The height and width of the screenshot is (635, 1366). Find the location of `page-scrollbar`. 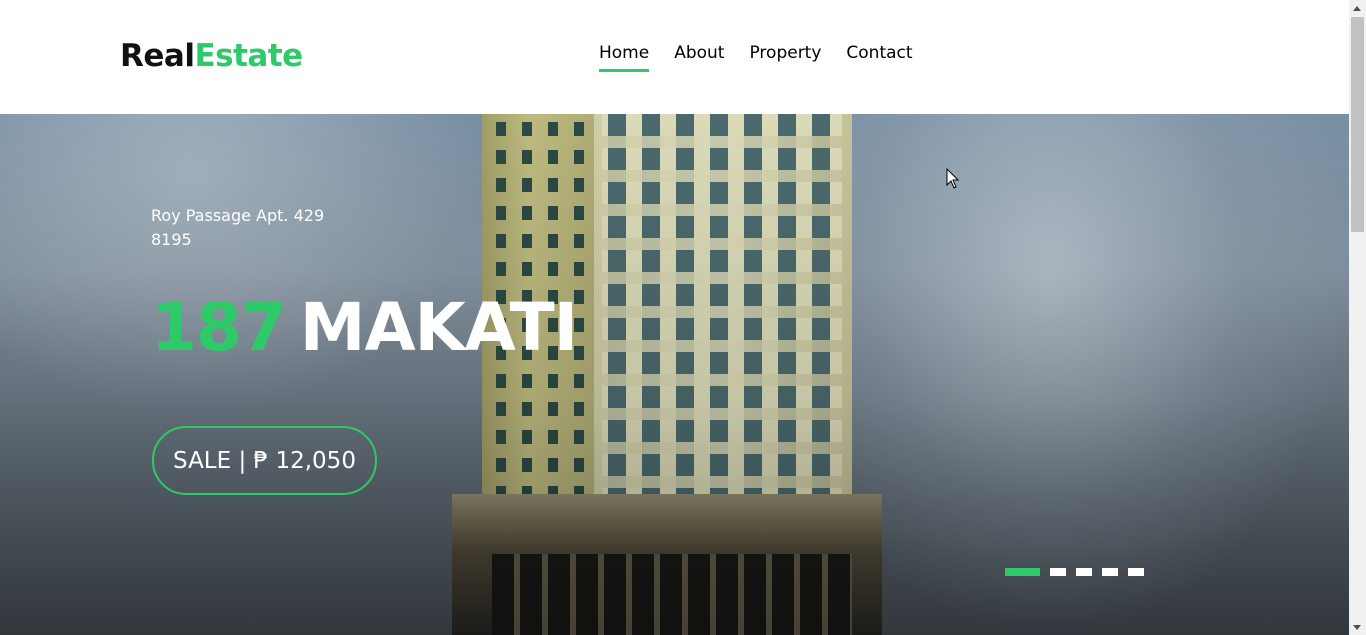

page-scrollbar is located at coordinates (1357, 317).